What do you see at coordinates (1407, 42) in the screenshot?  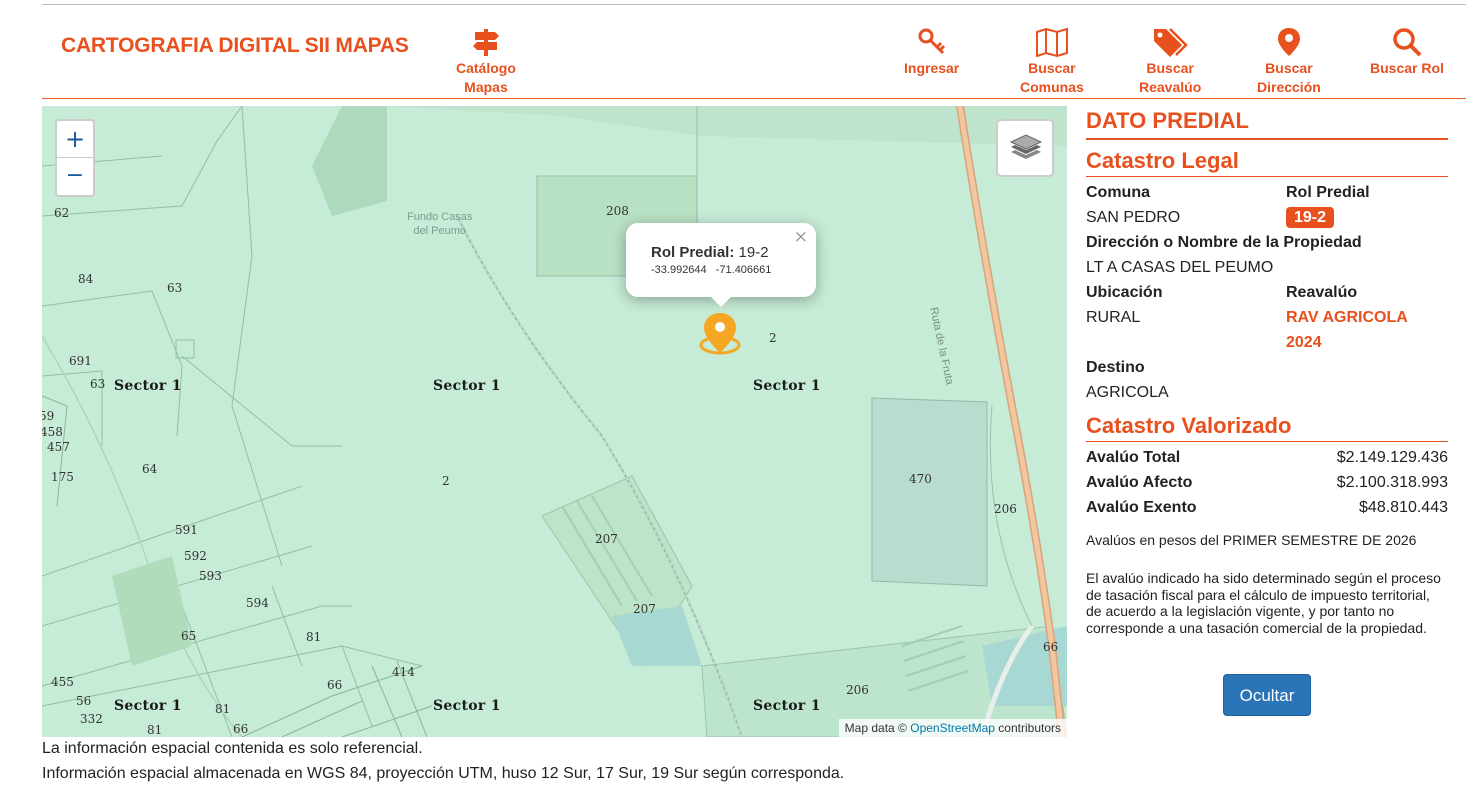 I see `magnifier-icon` at bounding box center [1407, 42].